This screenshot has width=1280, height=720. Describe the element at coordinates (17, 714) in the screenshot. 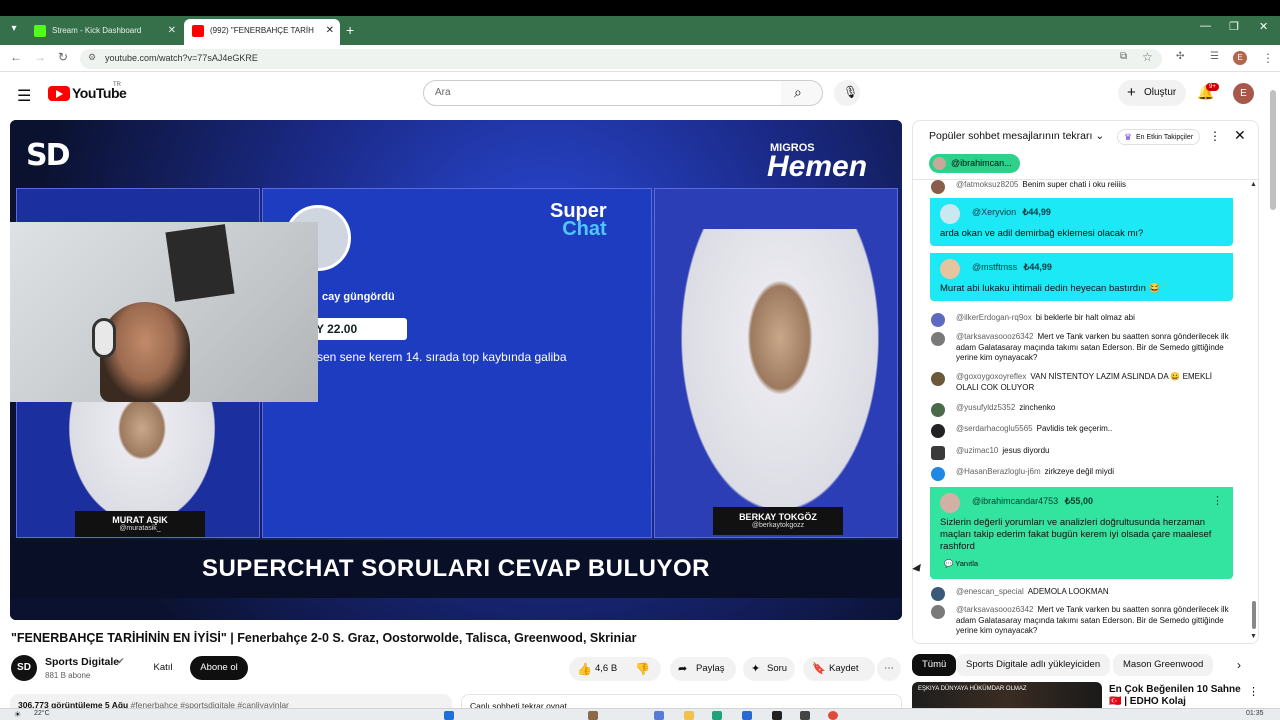

I see `weather-icon: ☀` at that location.